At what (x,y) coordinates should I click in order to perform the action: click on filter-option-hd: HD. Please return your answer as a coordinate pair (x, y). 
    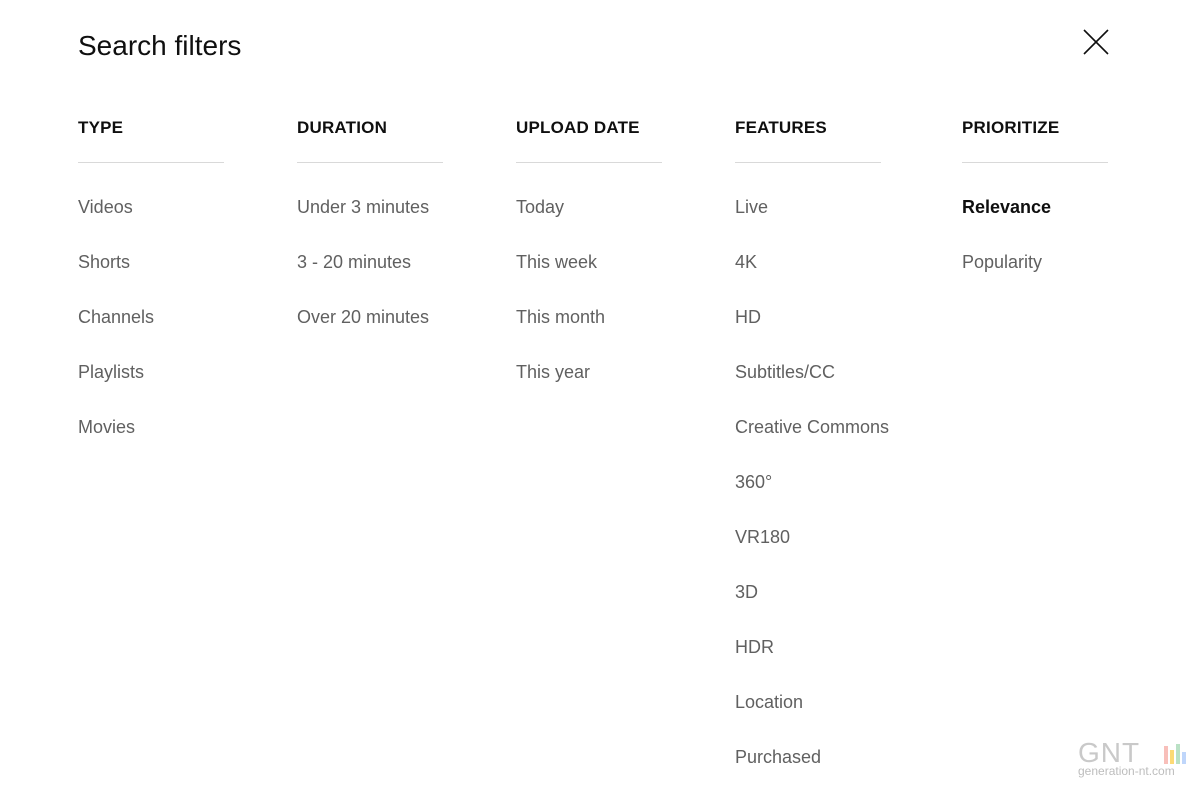
    Looking at the image, I should click on (748, 317).